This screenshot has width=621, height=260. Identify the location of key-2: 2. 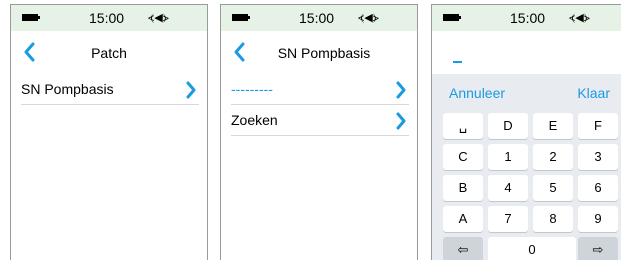
(553, 157).